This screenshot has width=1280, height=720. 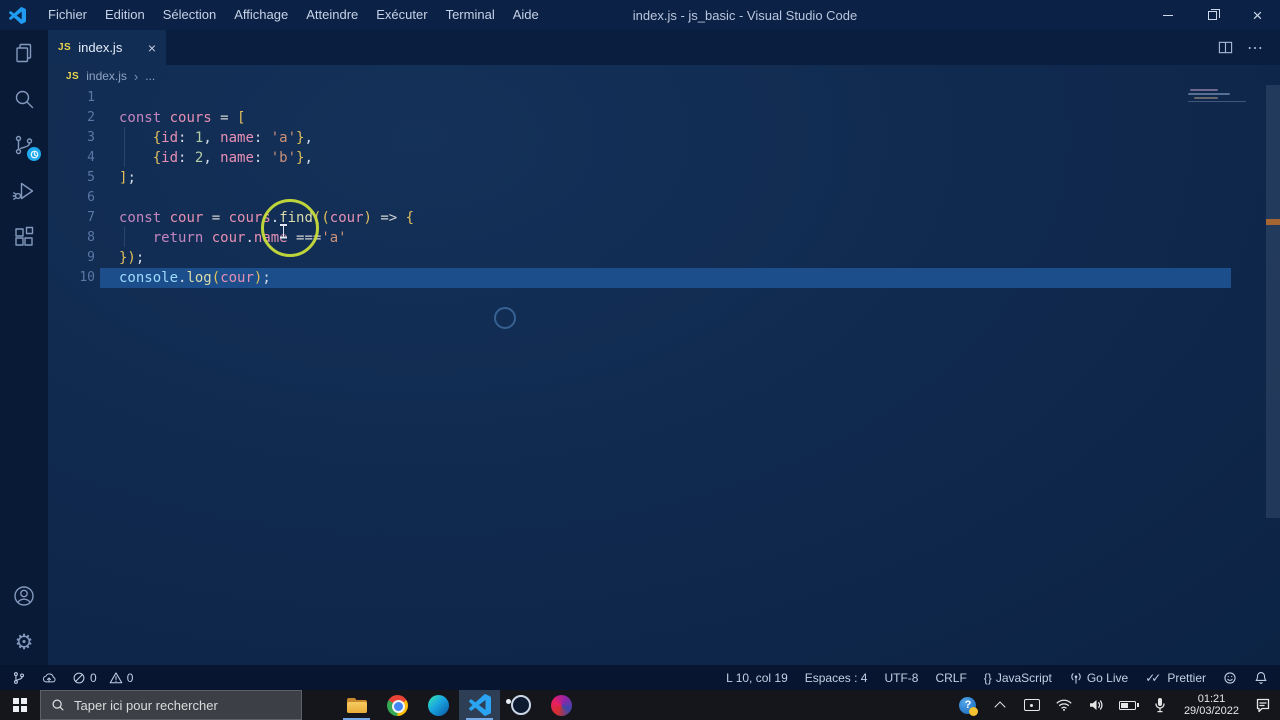 I want to click on start-button, so click(x=20, y=705).